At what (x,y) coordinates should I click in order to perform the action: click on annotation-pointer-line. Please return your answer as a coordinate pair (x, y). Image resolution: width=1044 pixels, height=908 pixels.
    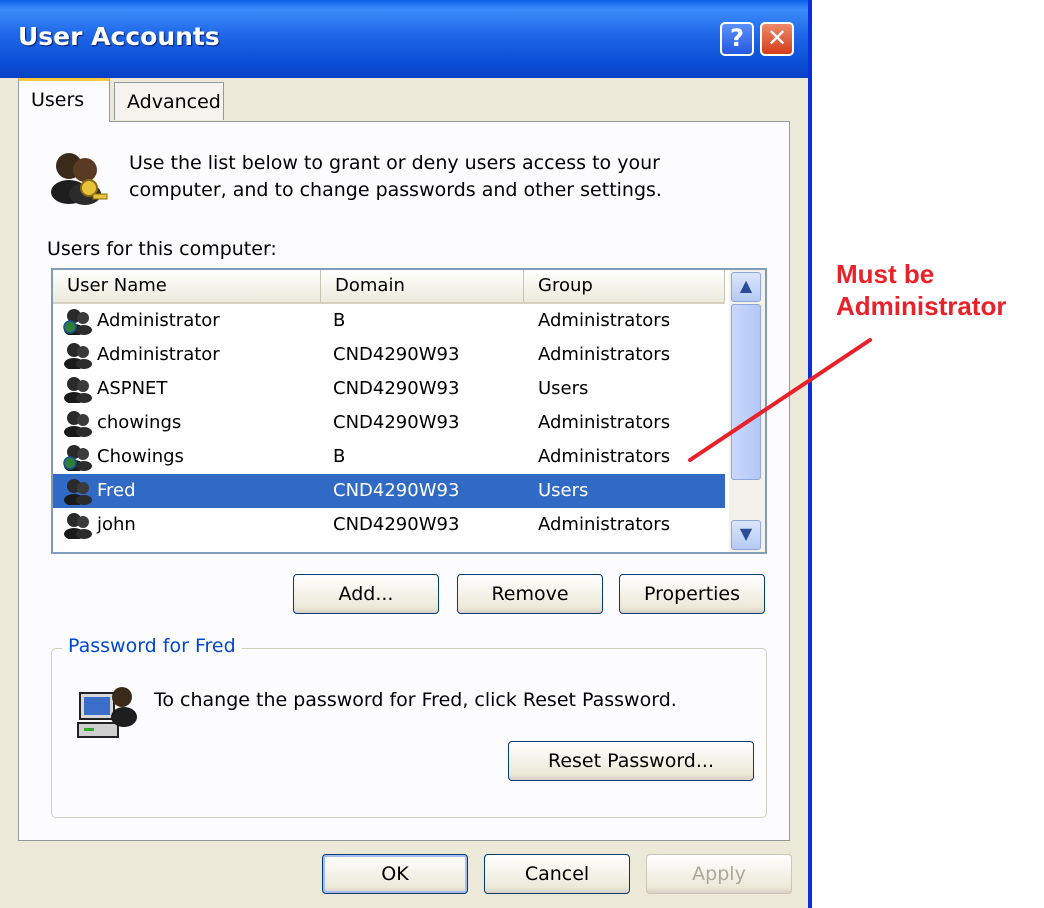
    Looking at the image, I should click on (780, 400).